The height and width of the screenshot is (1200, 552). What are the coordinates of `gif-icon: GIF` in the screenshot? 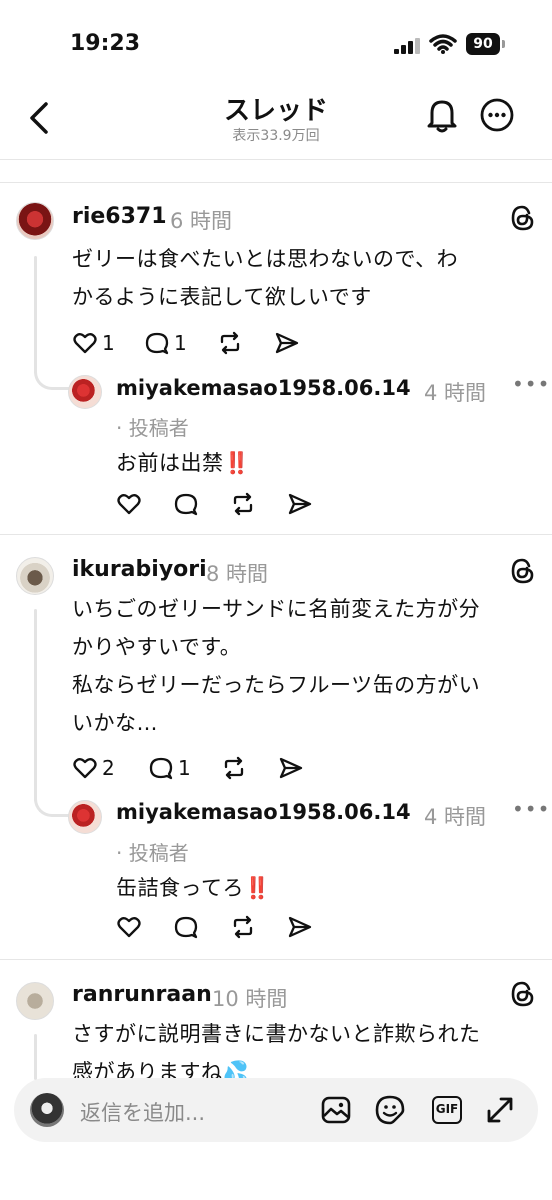 It's located at (448, 1110).